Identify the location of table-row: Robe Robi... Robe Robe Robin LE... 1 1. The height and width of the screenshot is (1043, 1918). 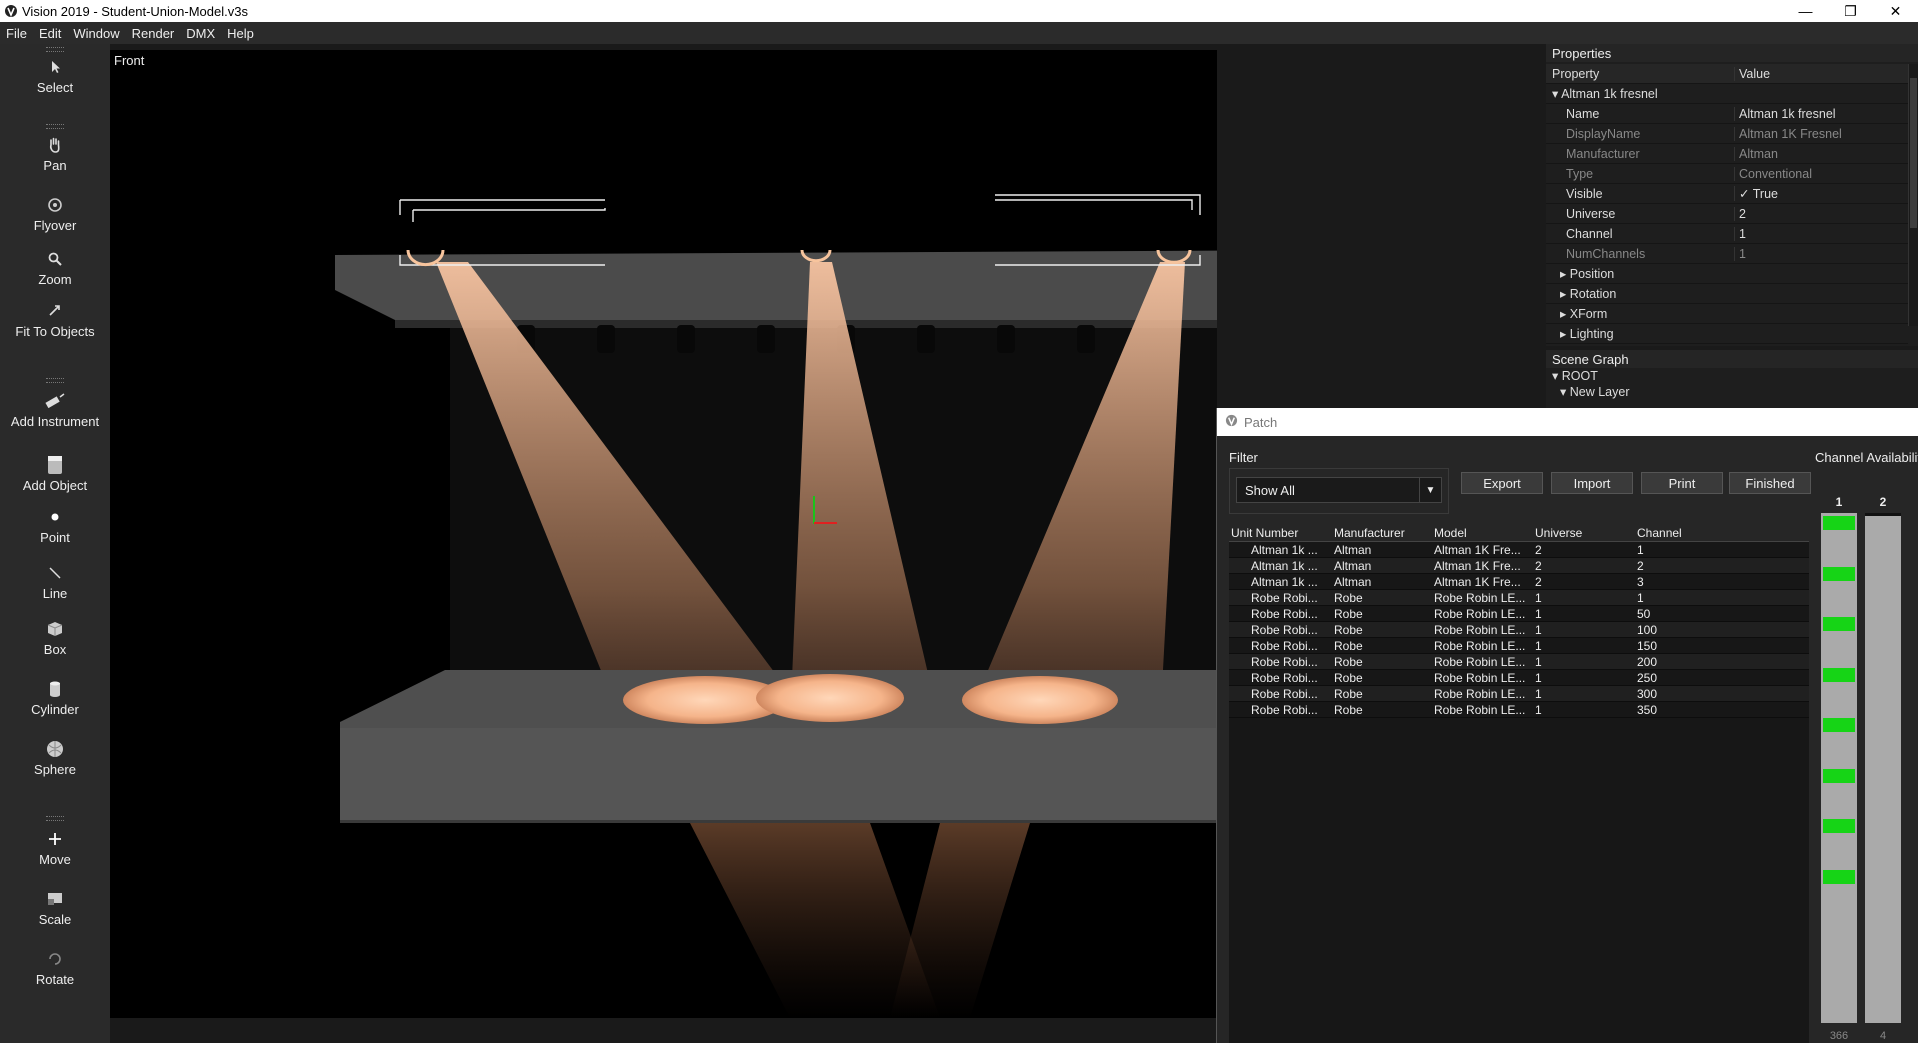
(1519, 598).